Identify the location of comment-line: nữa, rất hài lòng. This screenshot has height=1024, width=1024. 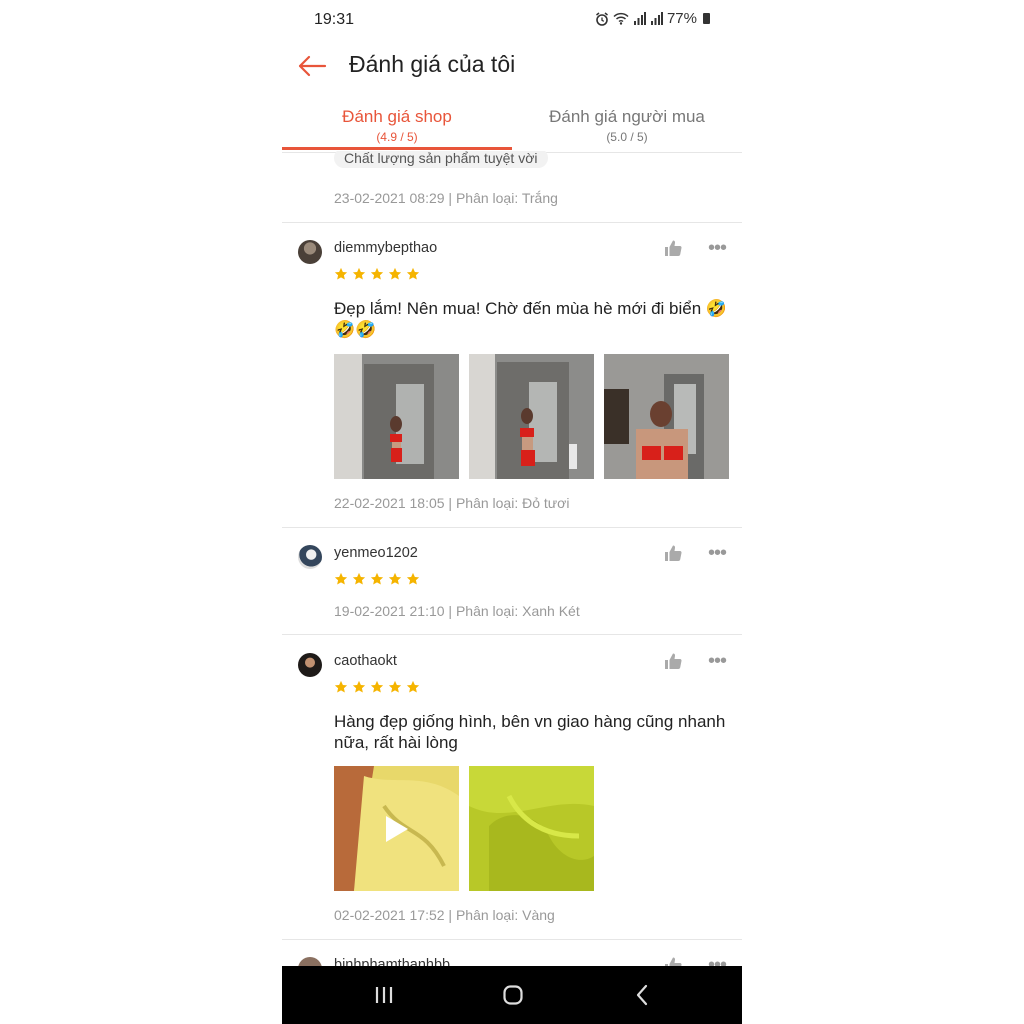
(396, 742).